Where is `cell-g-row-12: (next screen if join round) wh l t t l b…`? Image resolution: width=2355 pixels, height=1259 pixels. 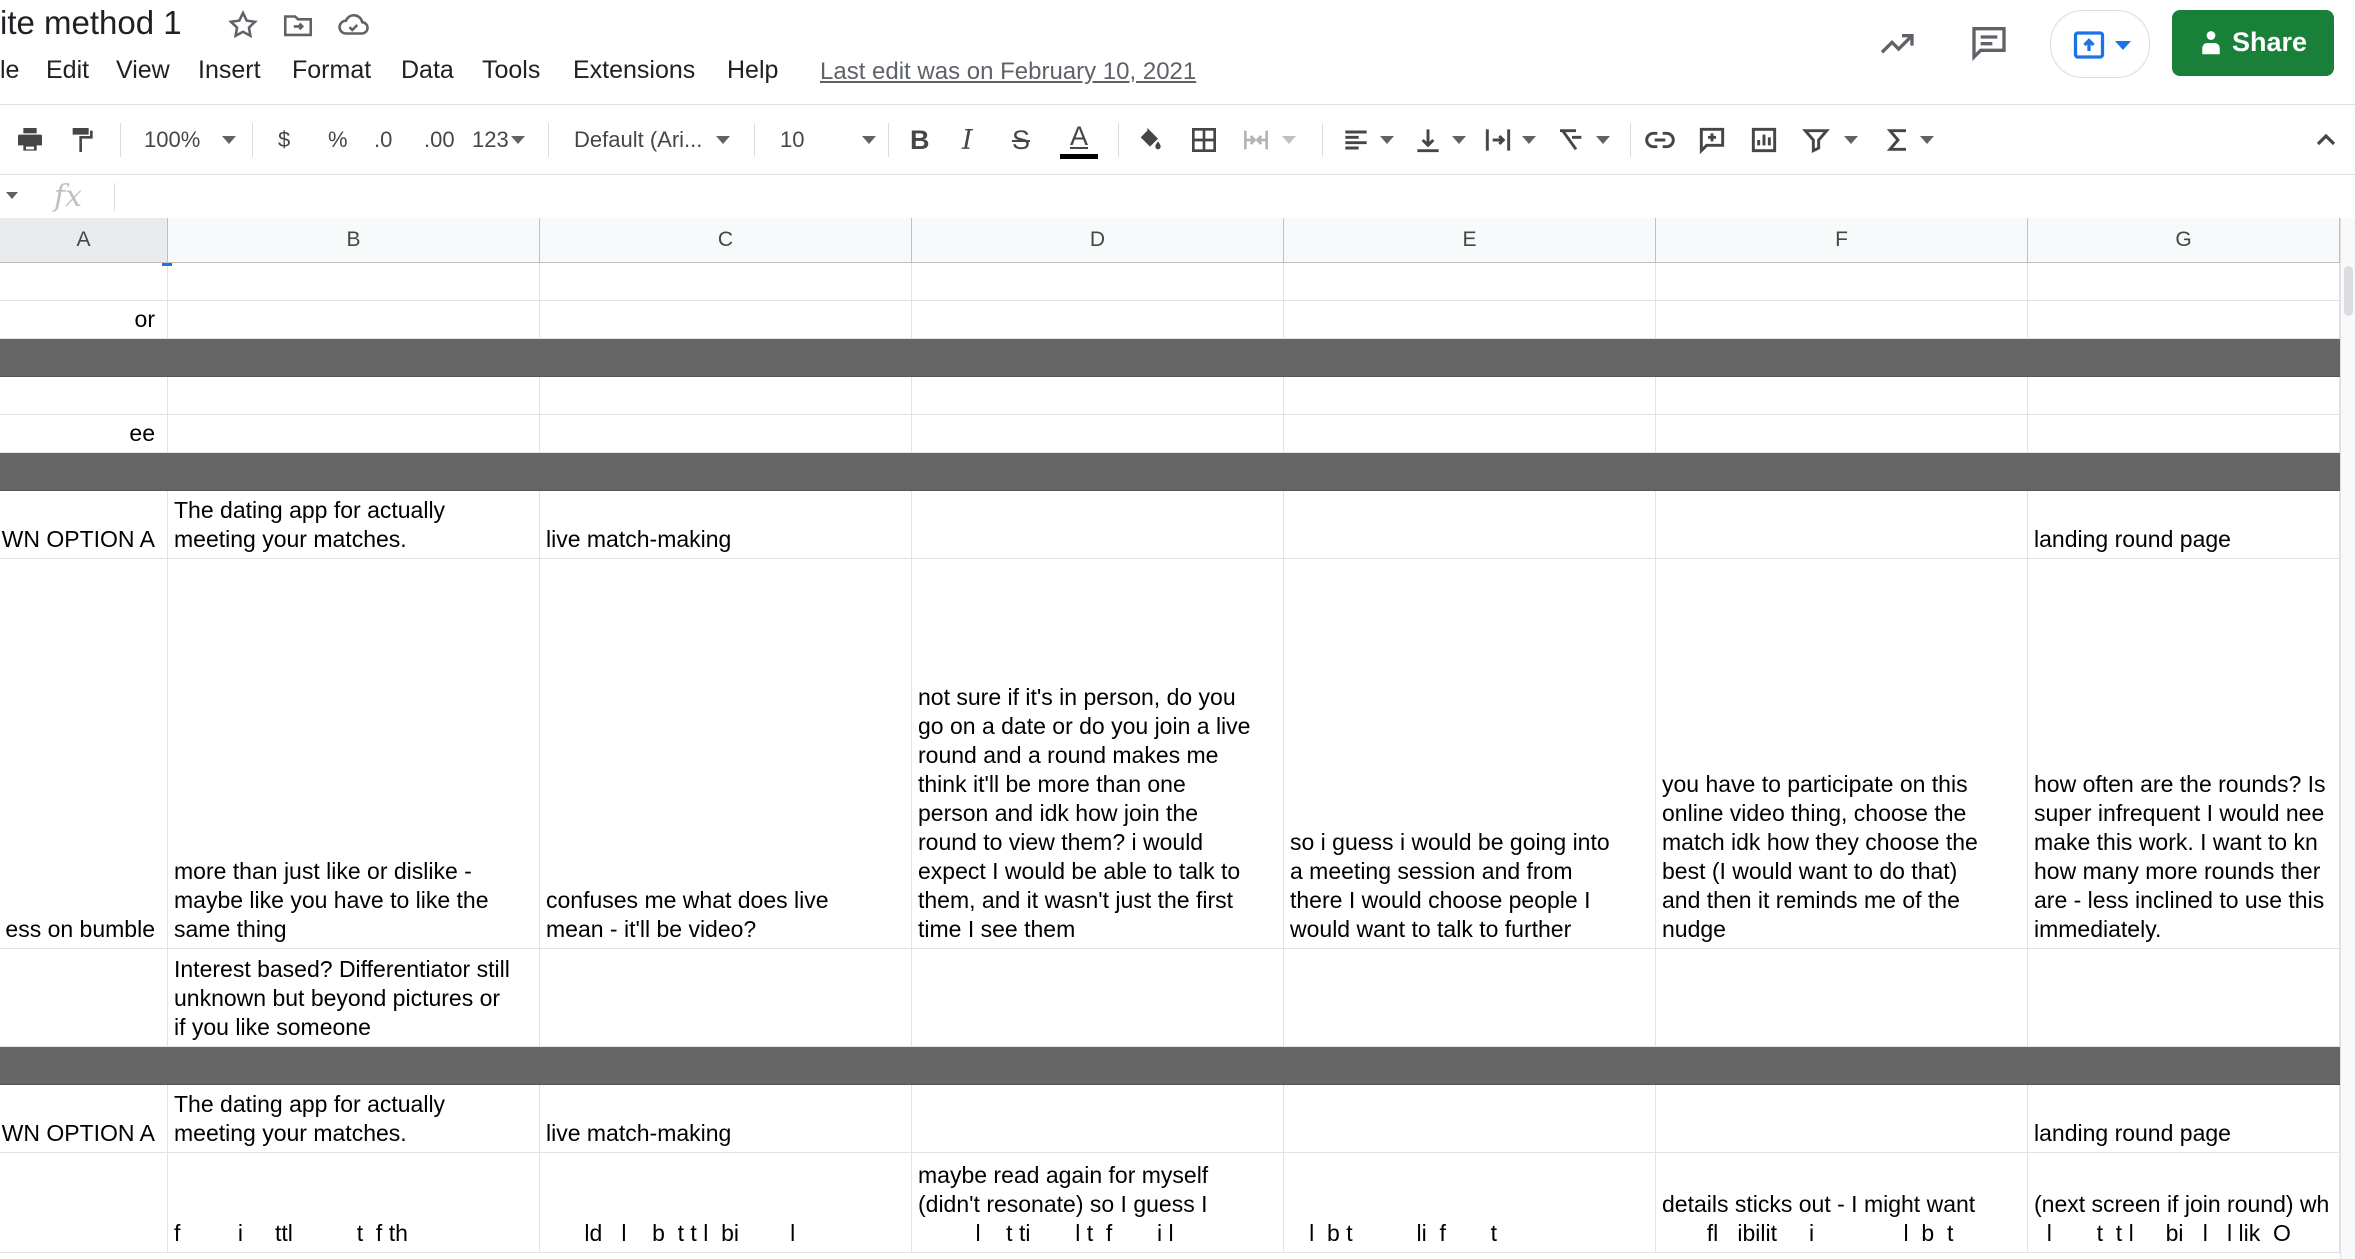
cell-g-row-12: (next screen if join round) wh l t t l b… is located at coordinates (2184, 1202).